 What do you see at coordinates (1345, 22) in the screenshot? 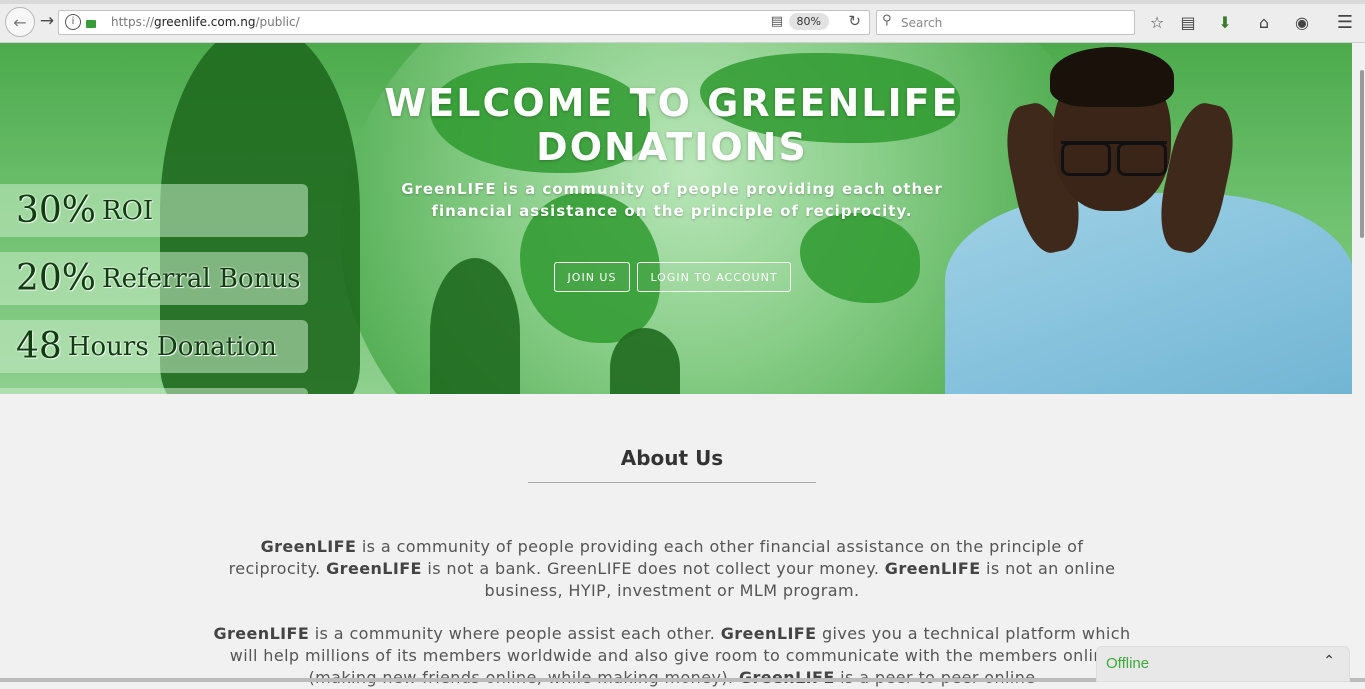
I see `menu-icon: ☰` at bounding box center [1345, 22].